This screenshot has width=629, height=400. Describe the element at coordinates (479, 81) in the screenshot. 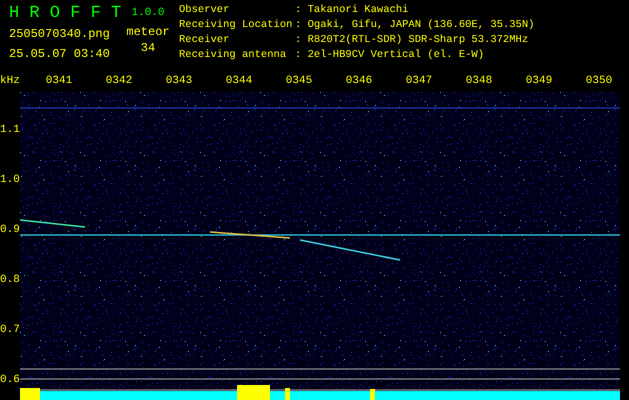

I see `time-label: 0348` at that location.